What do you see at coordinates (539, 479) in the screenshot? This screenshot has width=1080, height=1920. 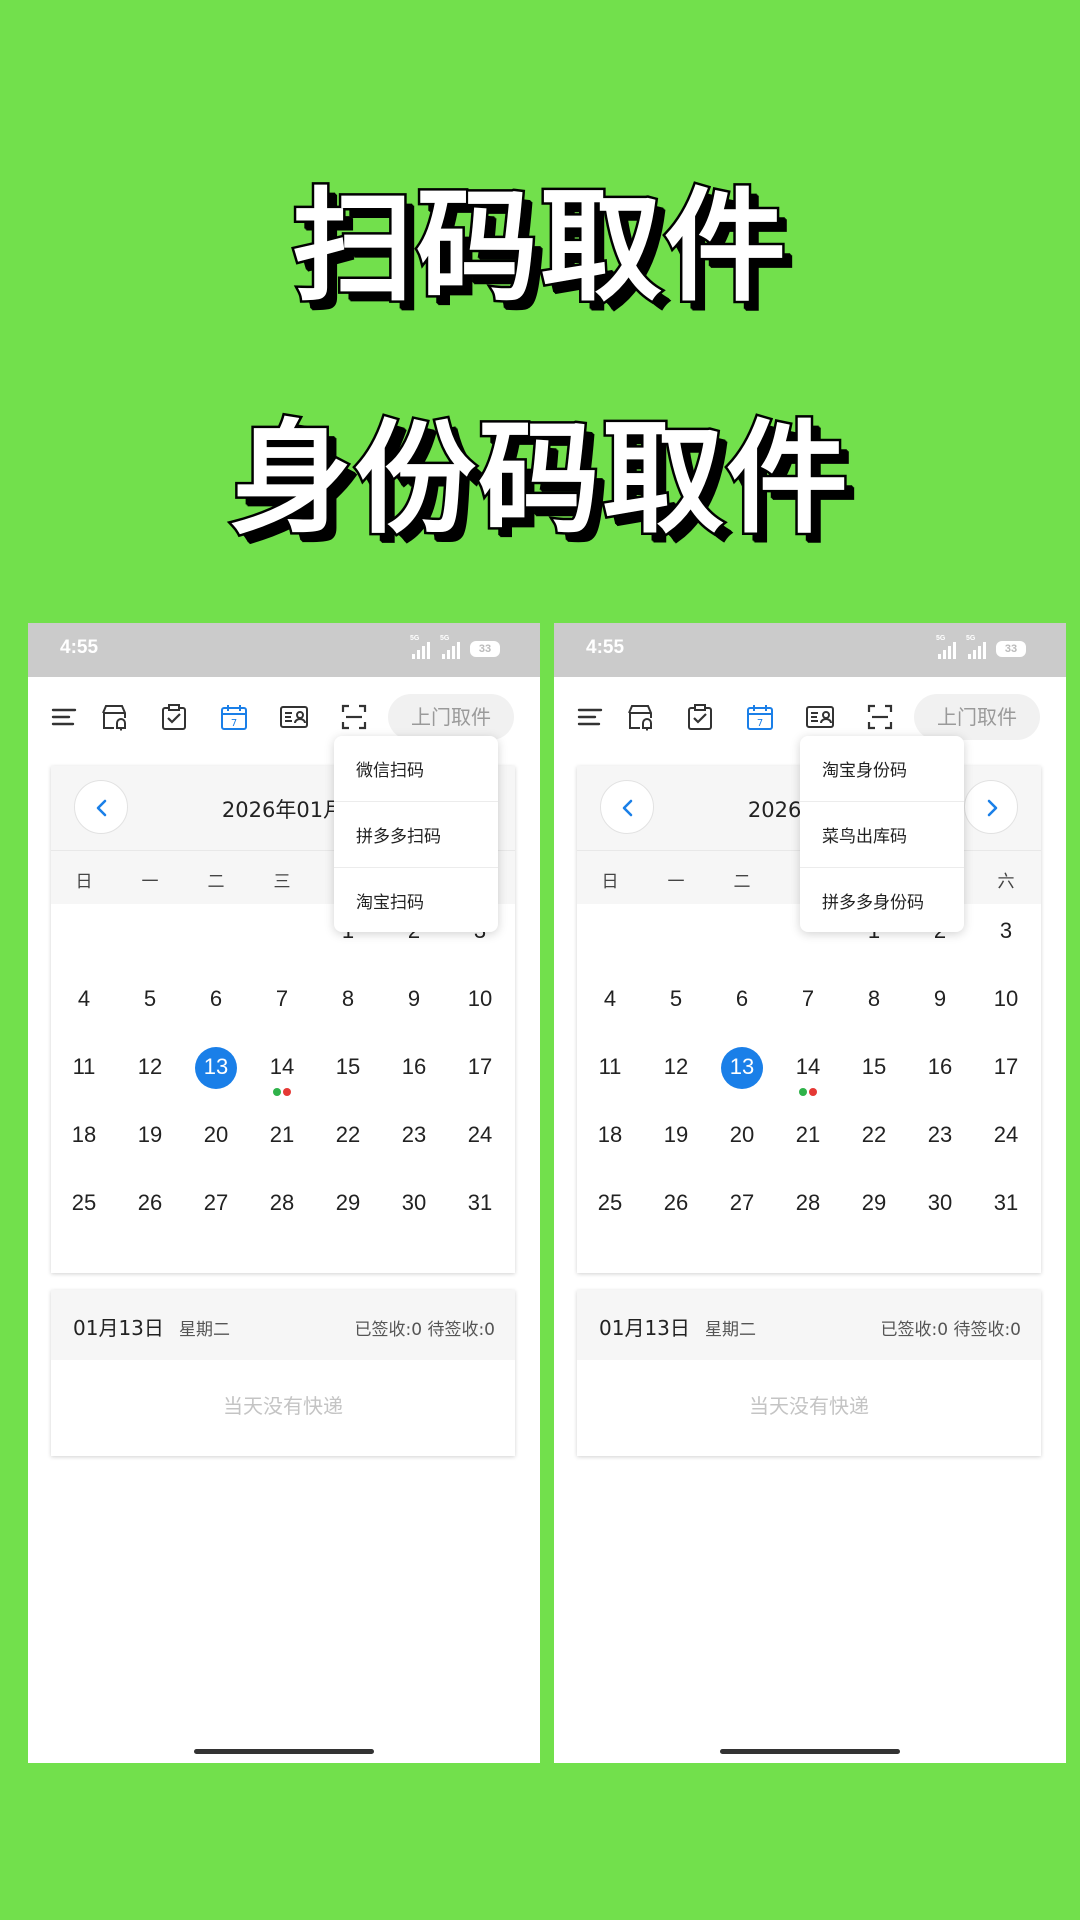 I see `headline-id-code-pickup: 身份码取件` at bounding box center [539, 479].